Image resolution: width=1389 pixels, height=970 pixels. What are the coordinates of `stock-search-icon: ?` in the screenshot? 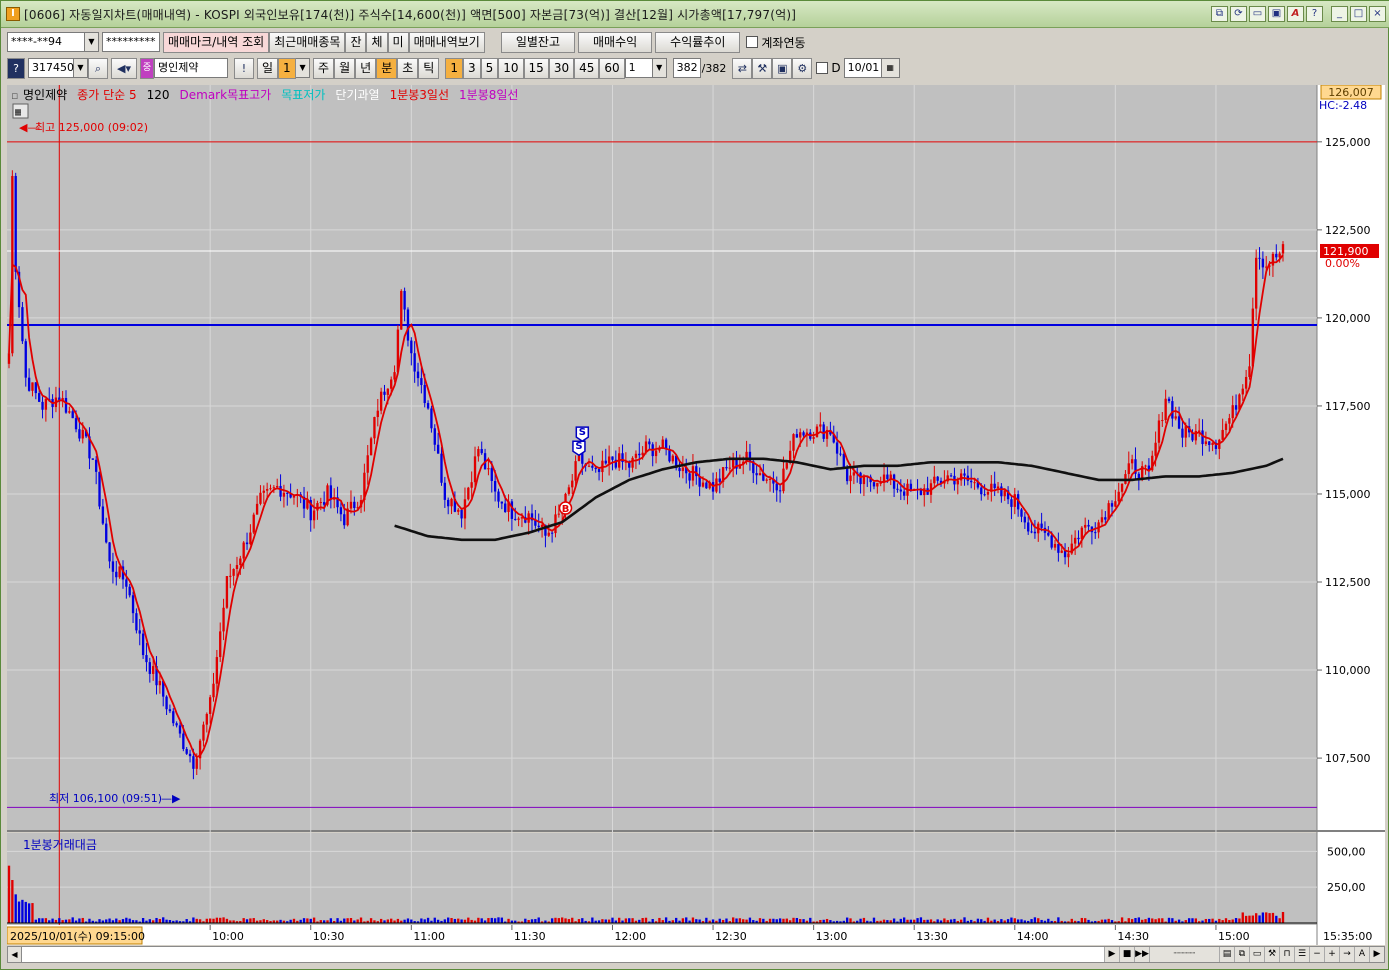 It's located at (16, 68).